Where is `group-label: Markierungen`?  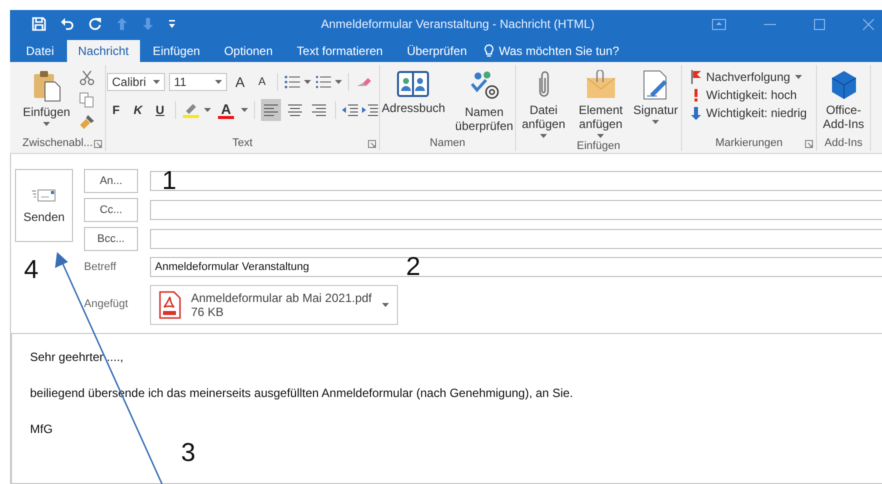 group-label: Markierungen is located at coordinates (749, 143).